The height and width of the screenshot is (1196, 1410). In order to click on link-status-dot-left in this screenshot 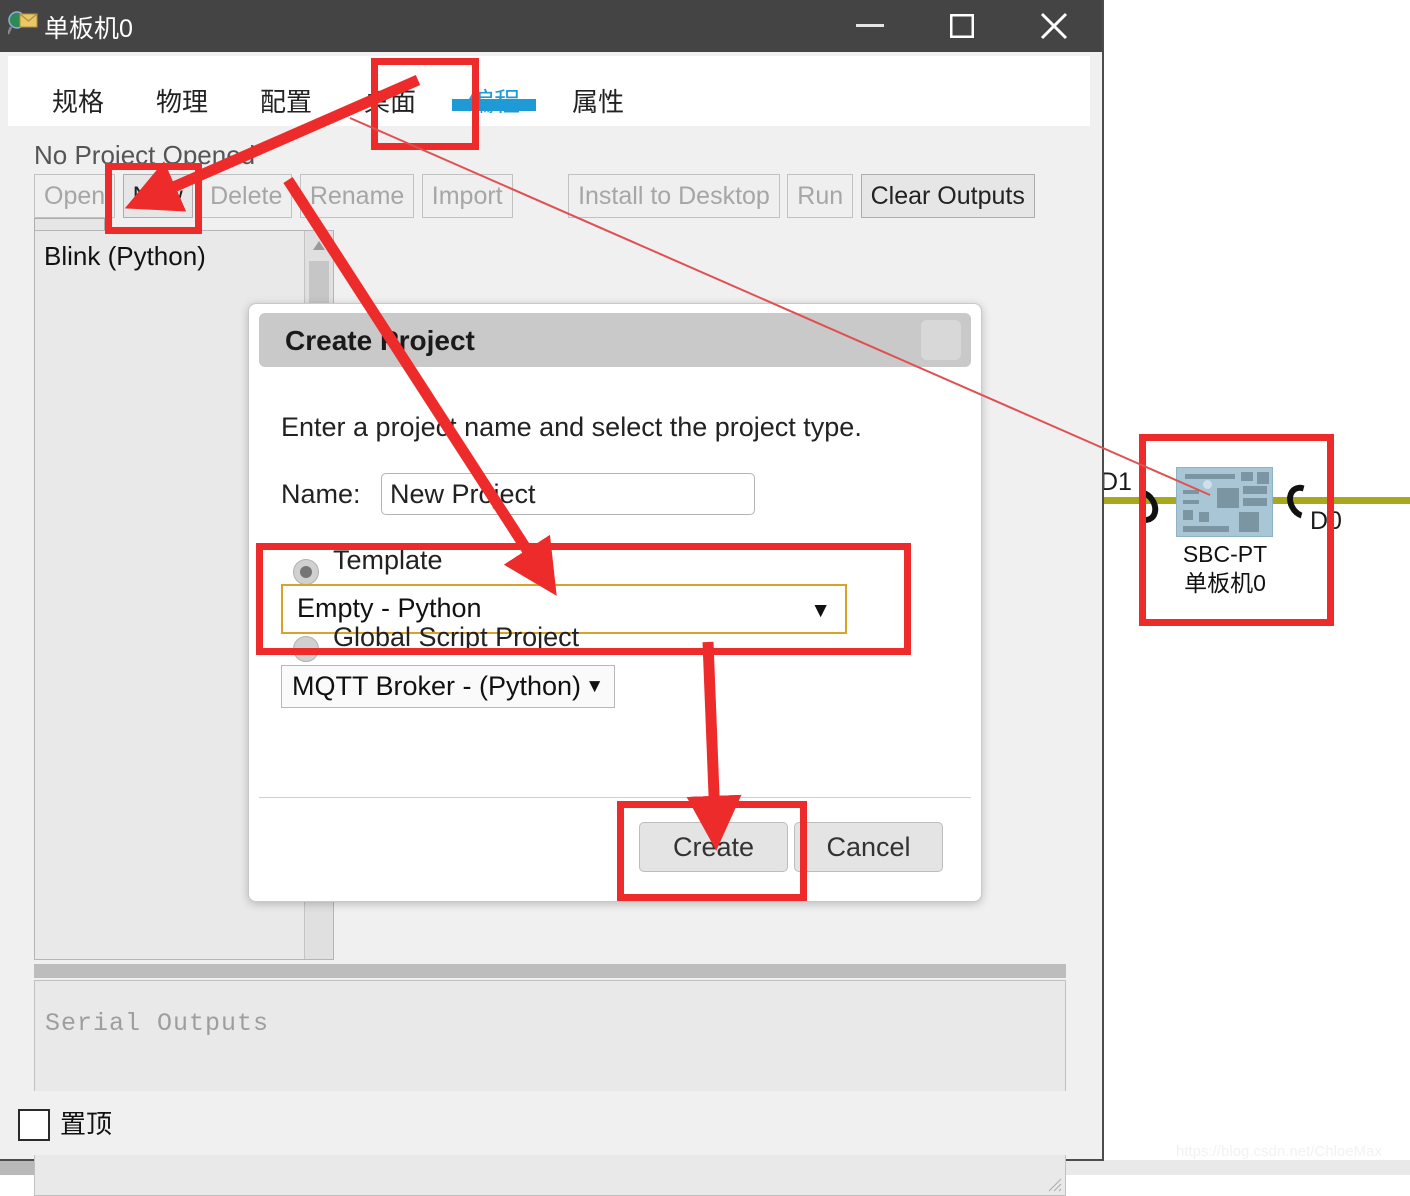, I will do `click(1142, 506)`.